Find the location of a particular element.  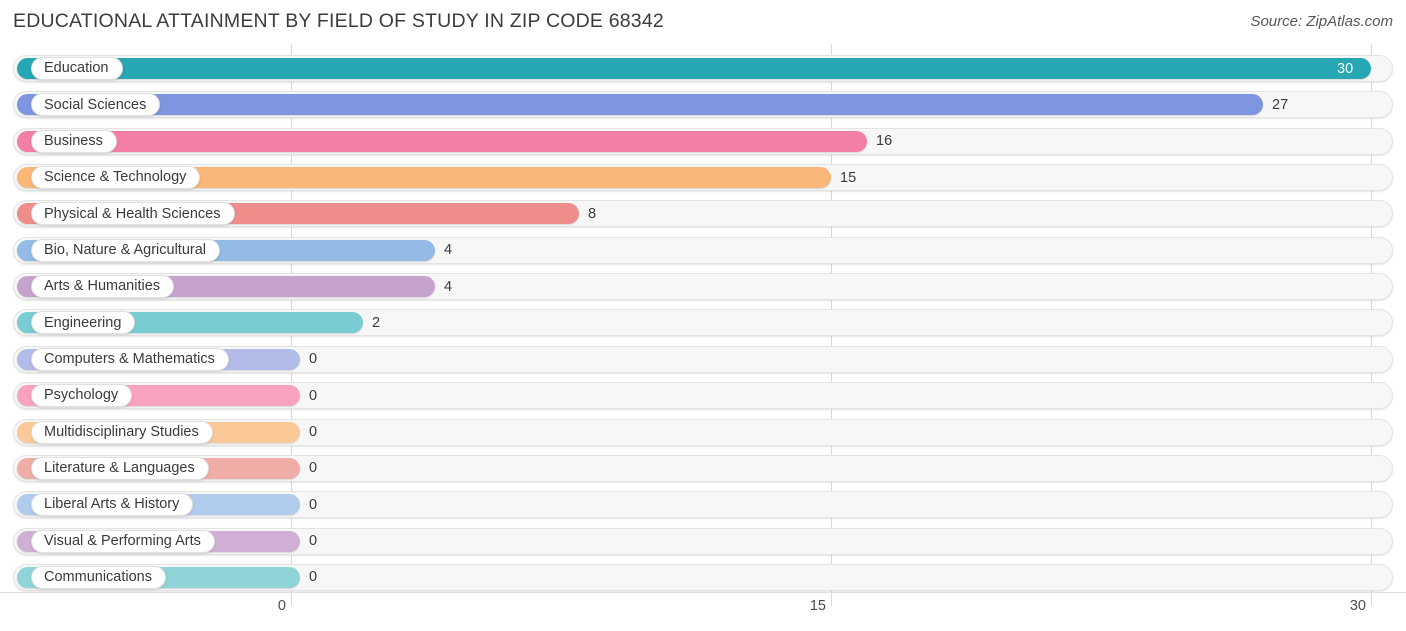

category-label: Multidisciplinary Studies is located at coordinates (121, 431).